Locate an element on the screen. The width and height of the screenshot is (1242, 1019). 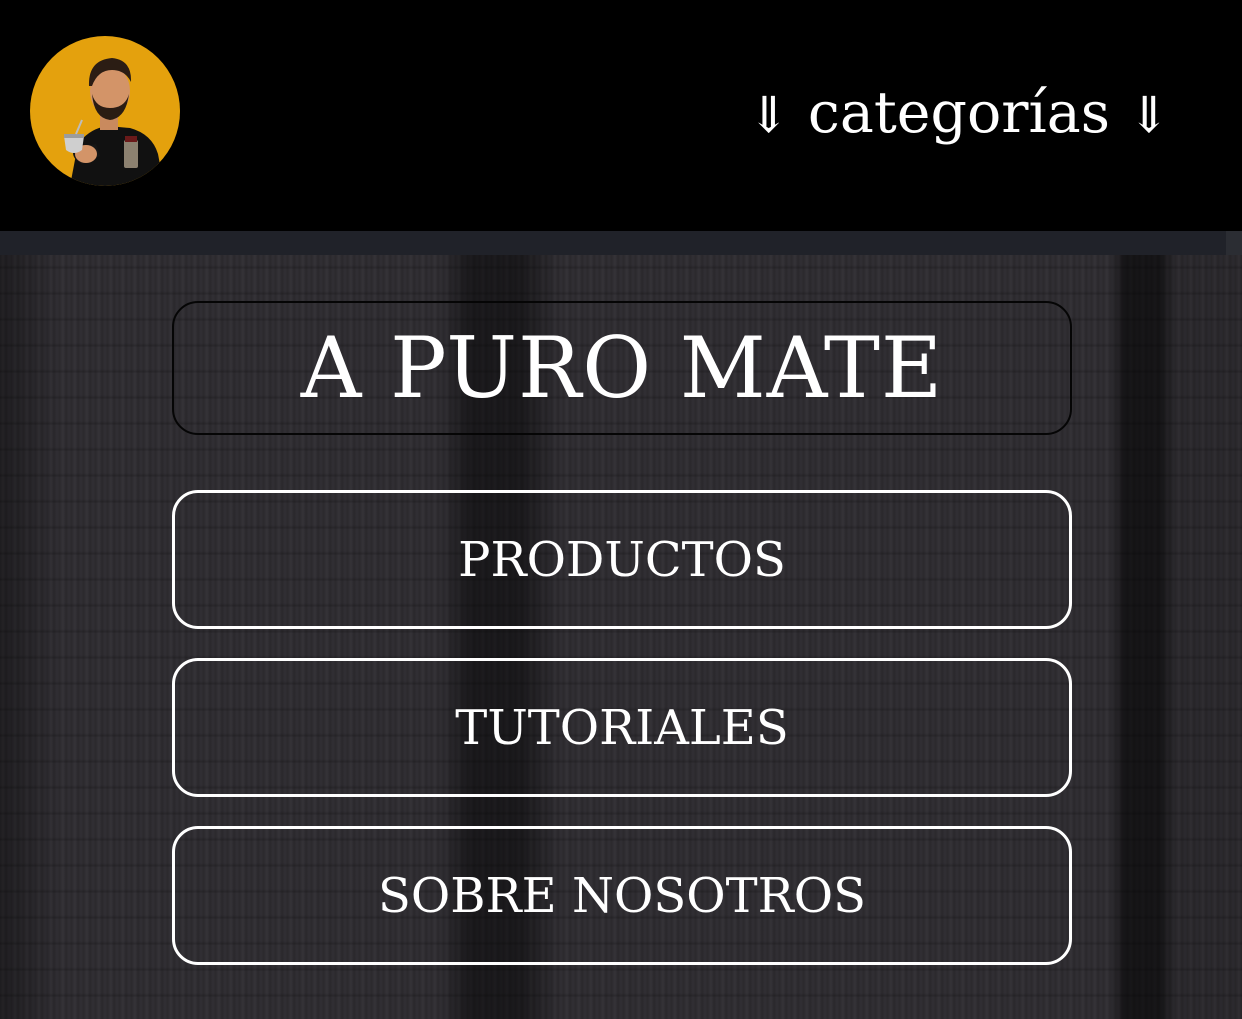
categories-label: categorías is located at coordinates (958, 113).